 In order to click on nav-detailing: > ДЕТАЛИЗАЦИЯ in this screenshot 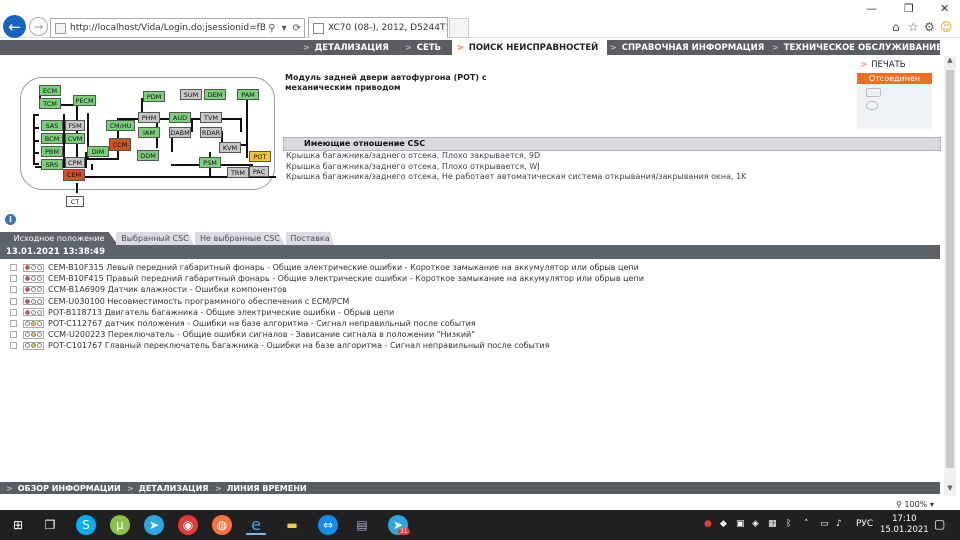, I will do `click(350, 47)`.